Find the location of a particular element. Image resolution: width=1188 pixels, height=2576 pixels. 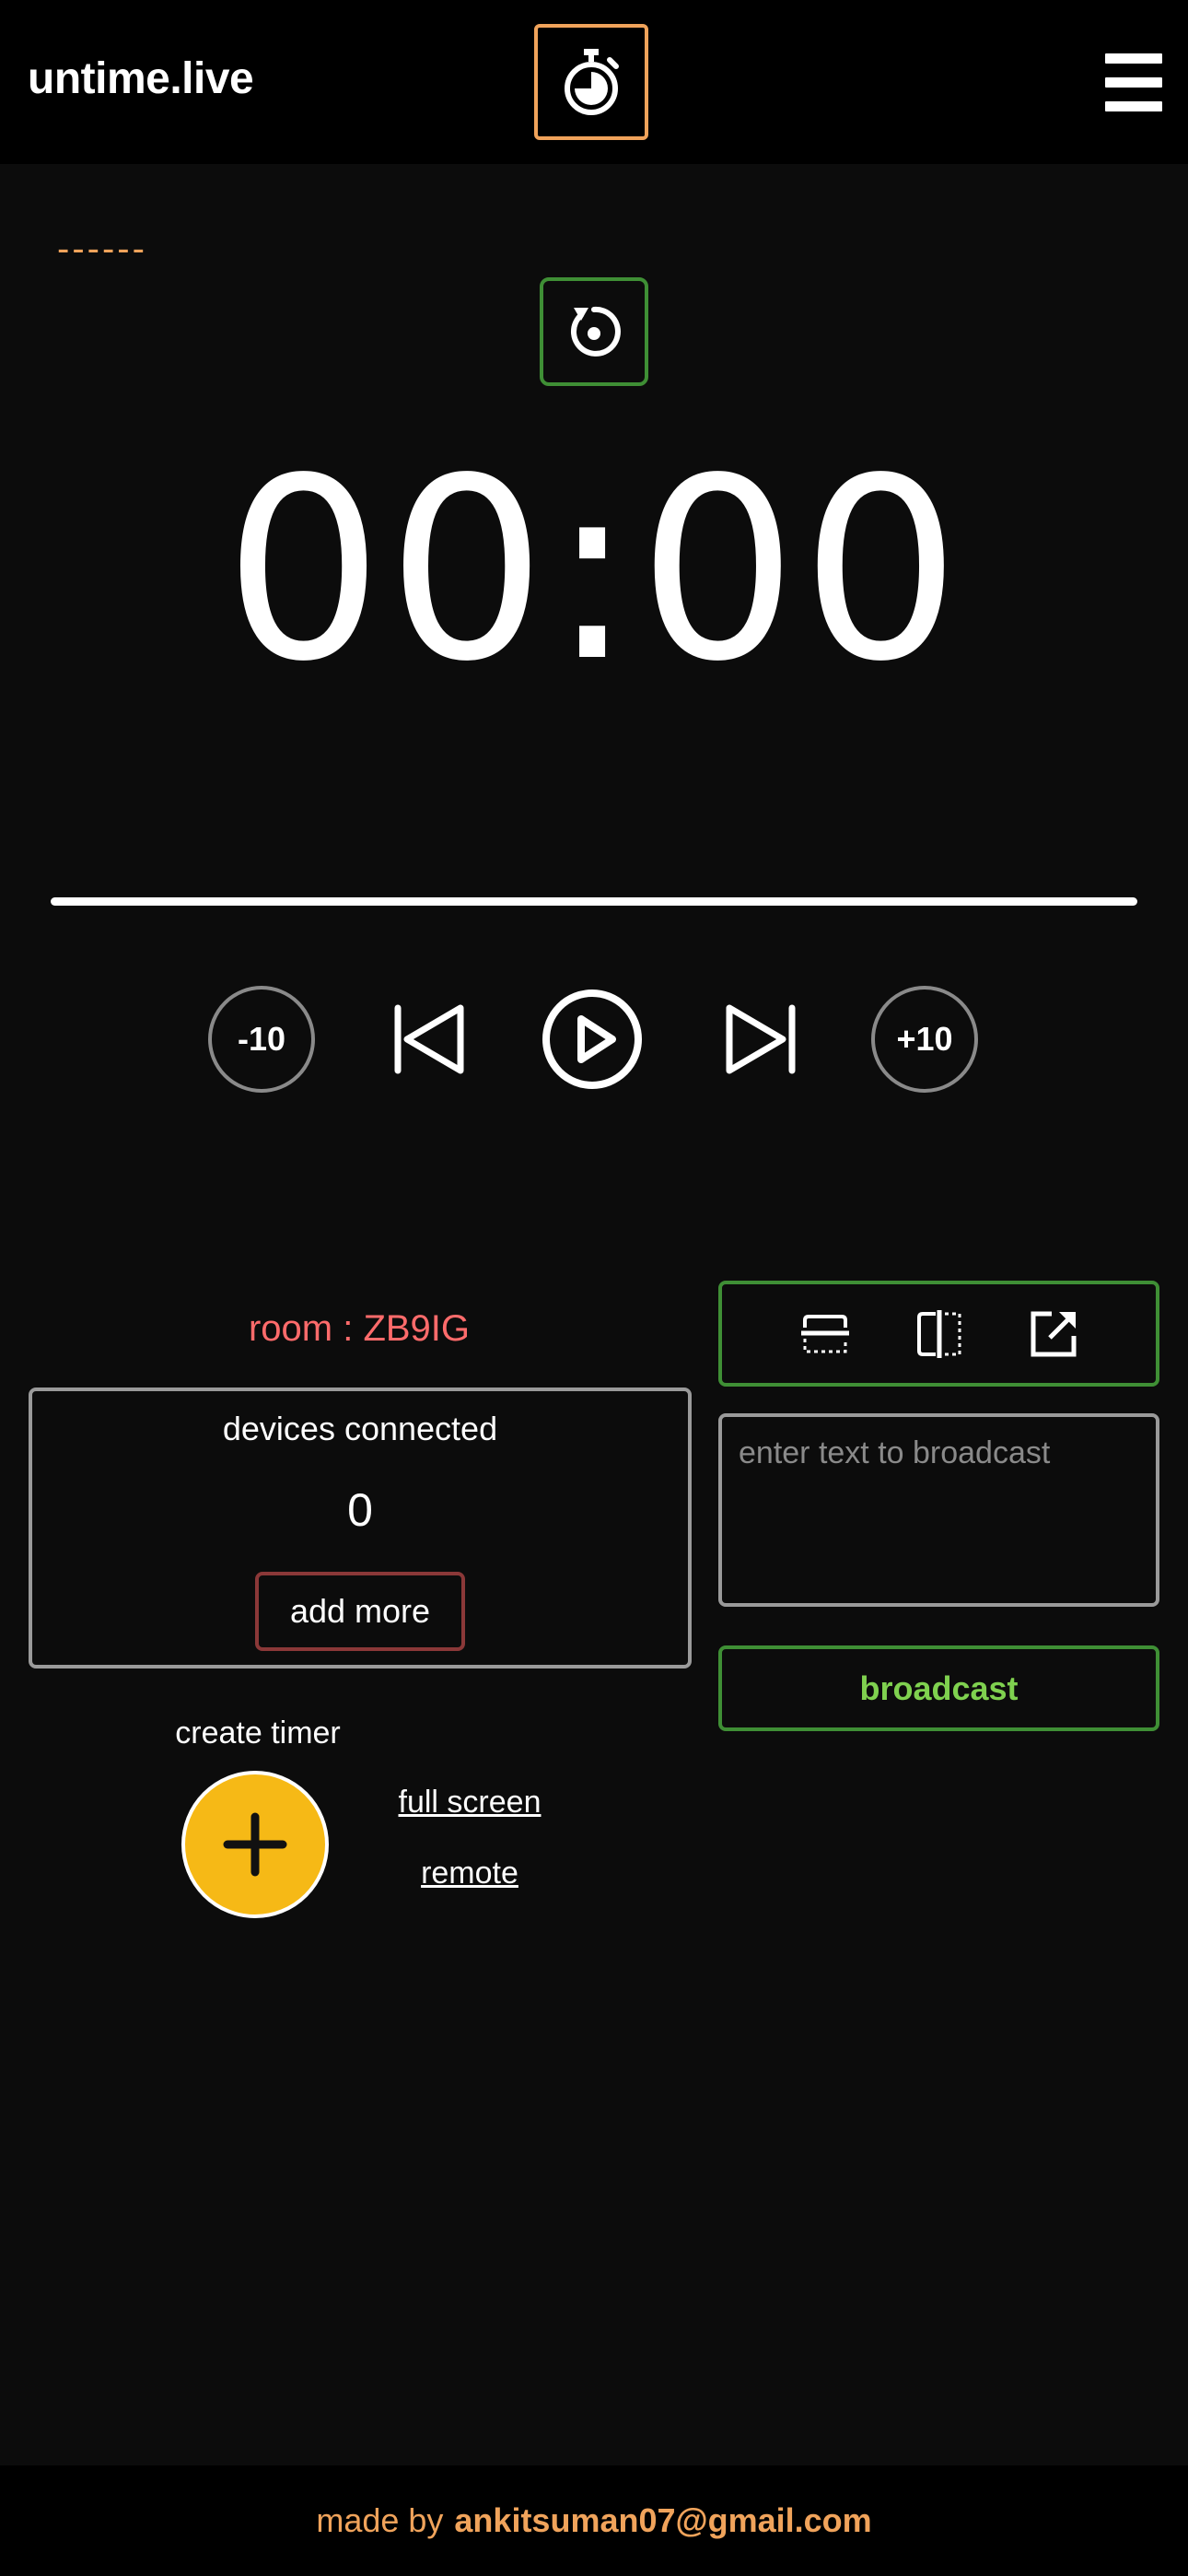

display-layout-toolbar is located at coordinates (938, 1334).